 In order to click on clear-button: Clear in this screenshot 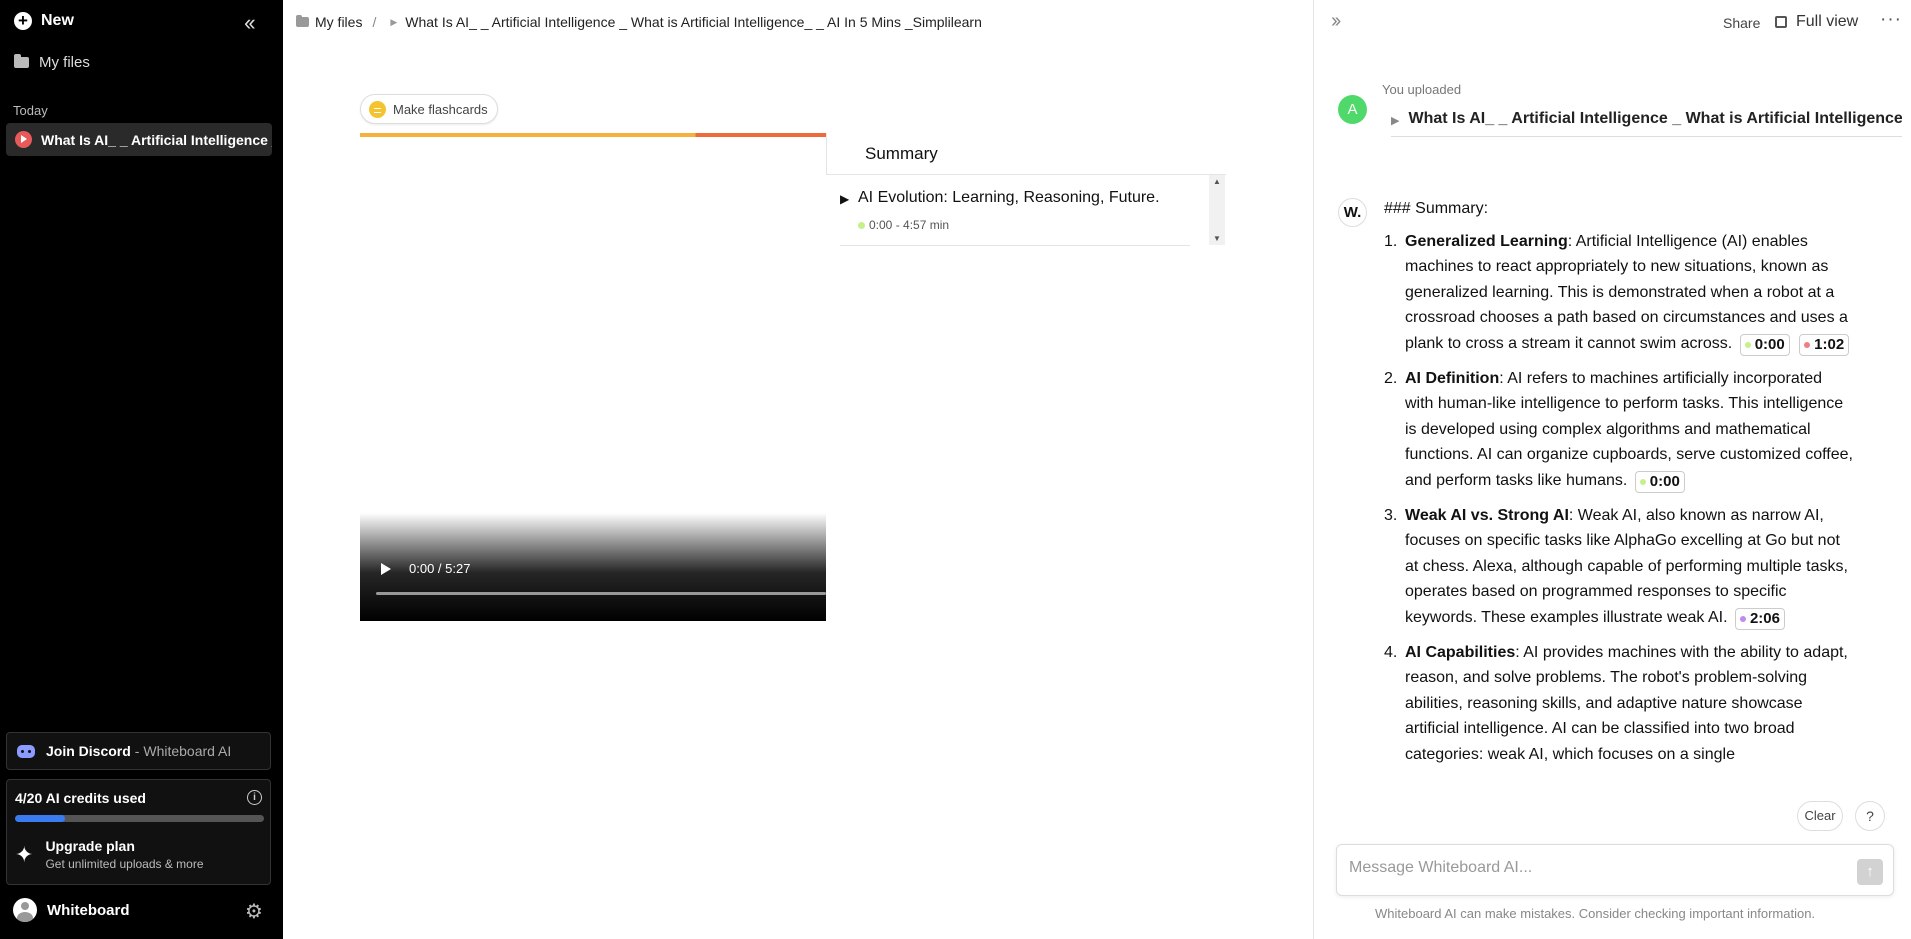, I will do `click(1820, 816)`.